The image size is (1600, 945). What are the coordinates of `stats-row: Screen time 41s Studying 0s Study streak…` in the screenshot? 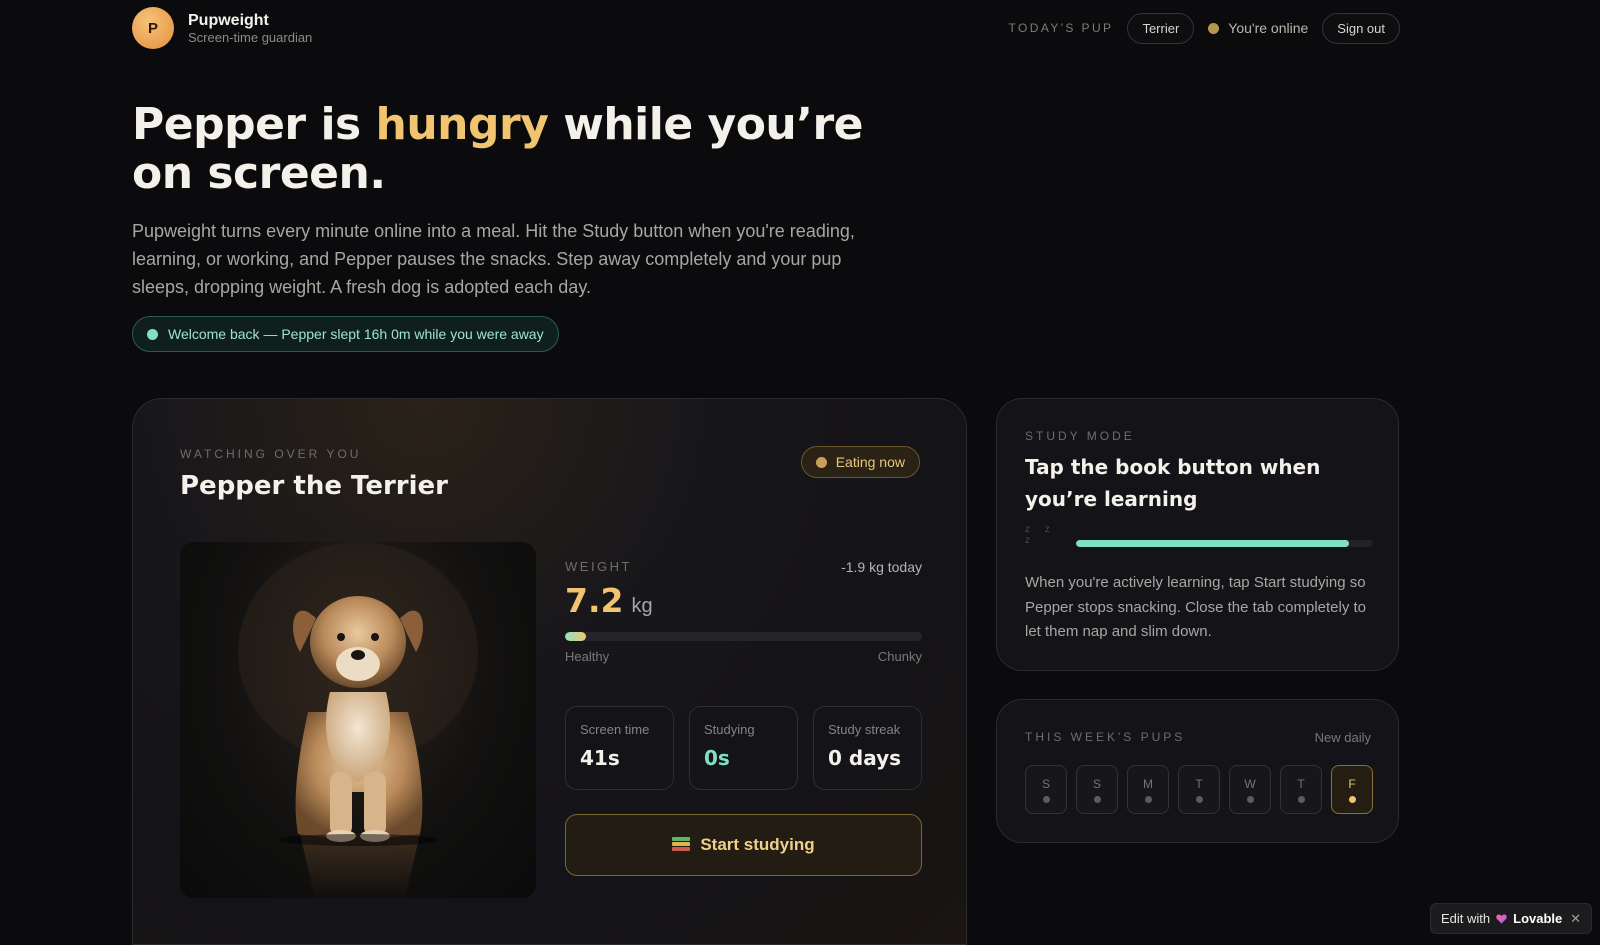 It's located at (743, 748).